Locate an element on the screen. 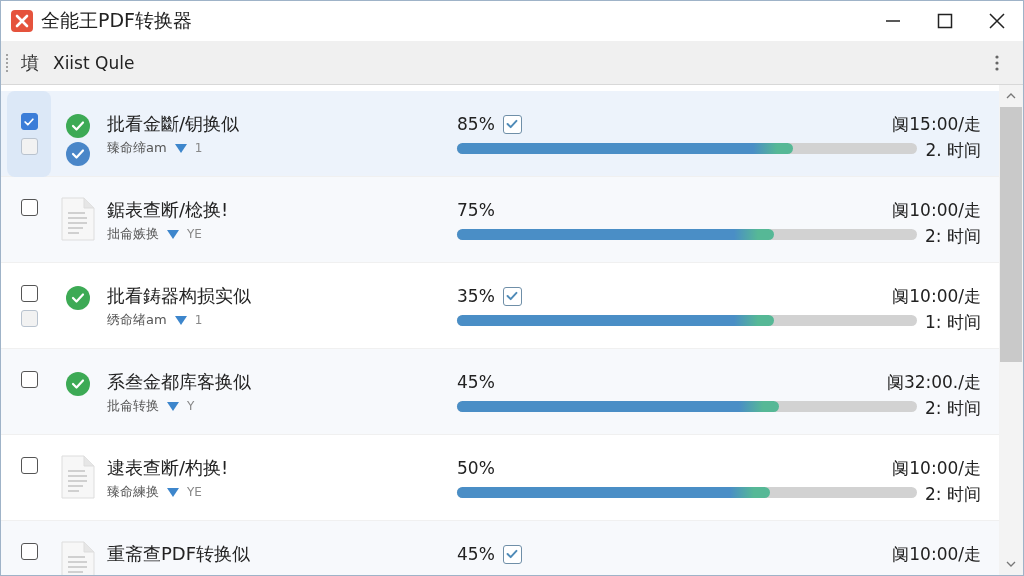 This screenshot has width=1024, height=576. grip-icon is located at coordinates (7, 62).